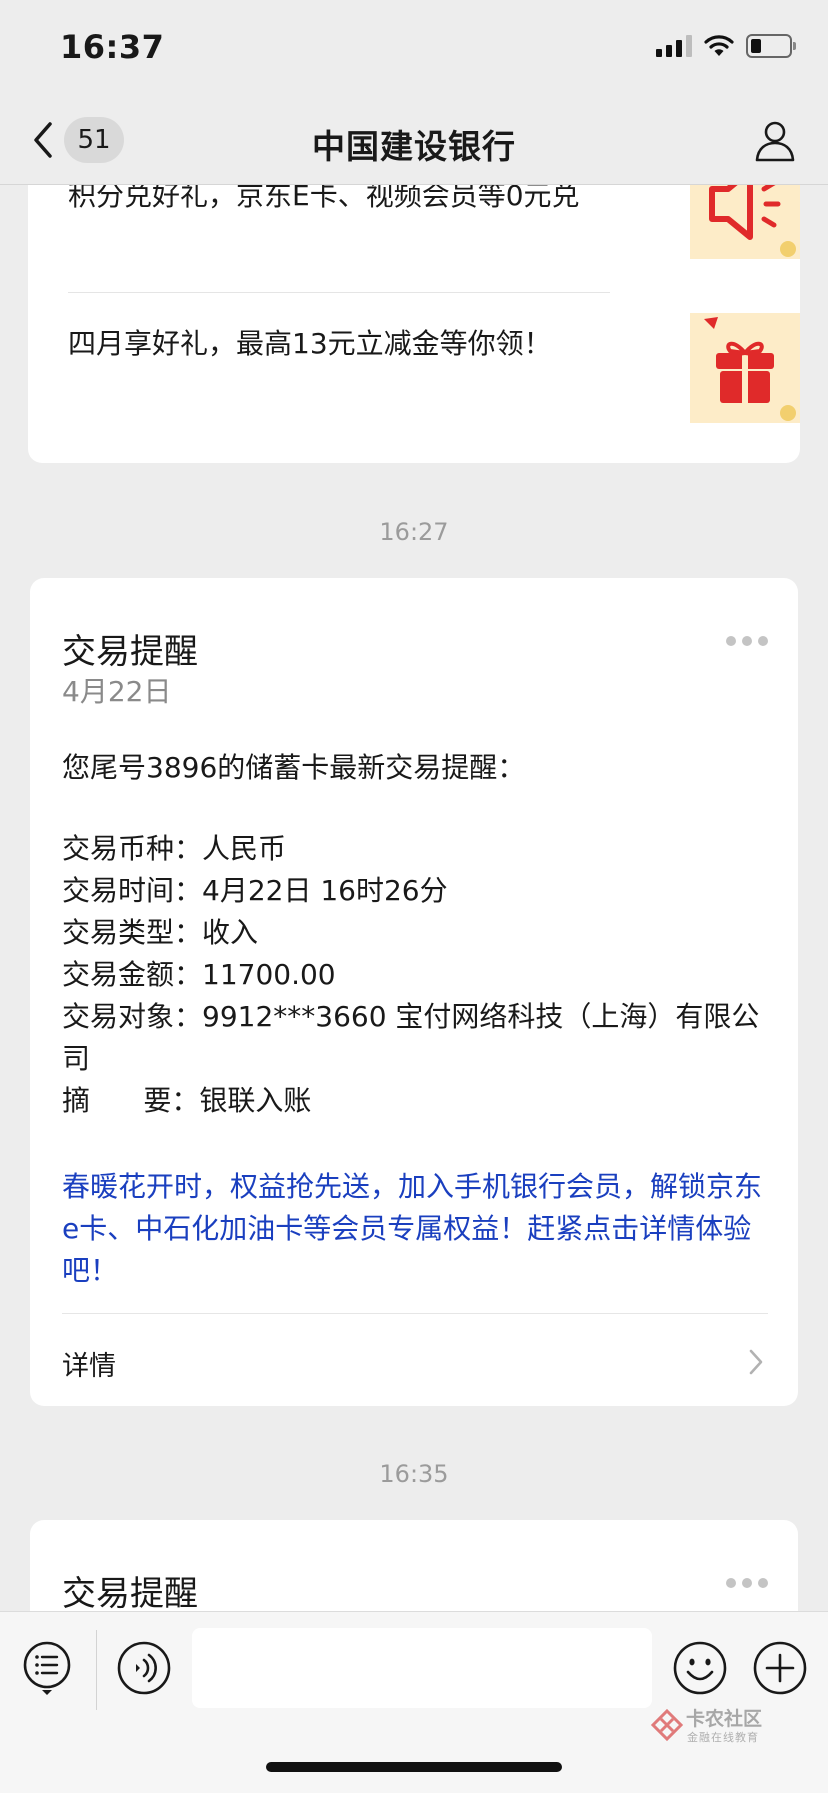 The width and height of the screenshot is (828, 1793). I want to click on person-icon, so click(775, 141).